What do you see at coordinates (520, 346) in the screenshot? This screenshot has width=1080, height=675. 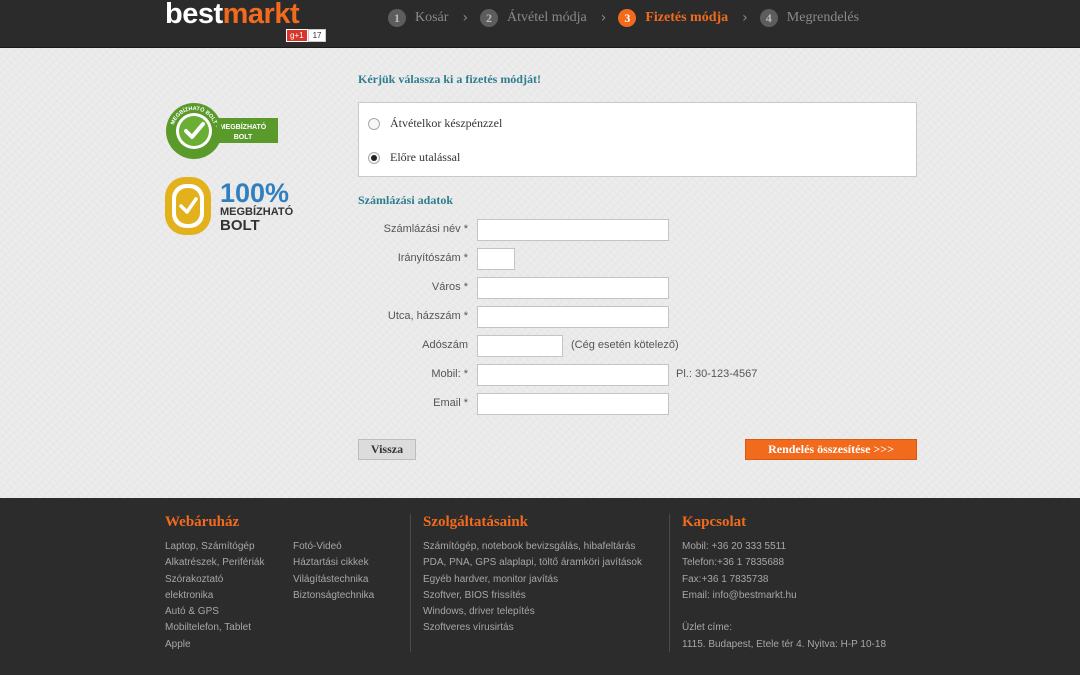 I see `tax-input` at bounding box center [520, 346].